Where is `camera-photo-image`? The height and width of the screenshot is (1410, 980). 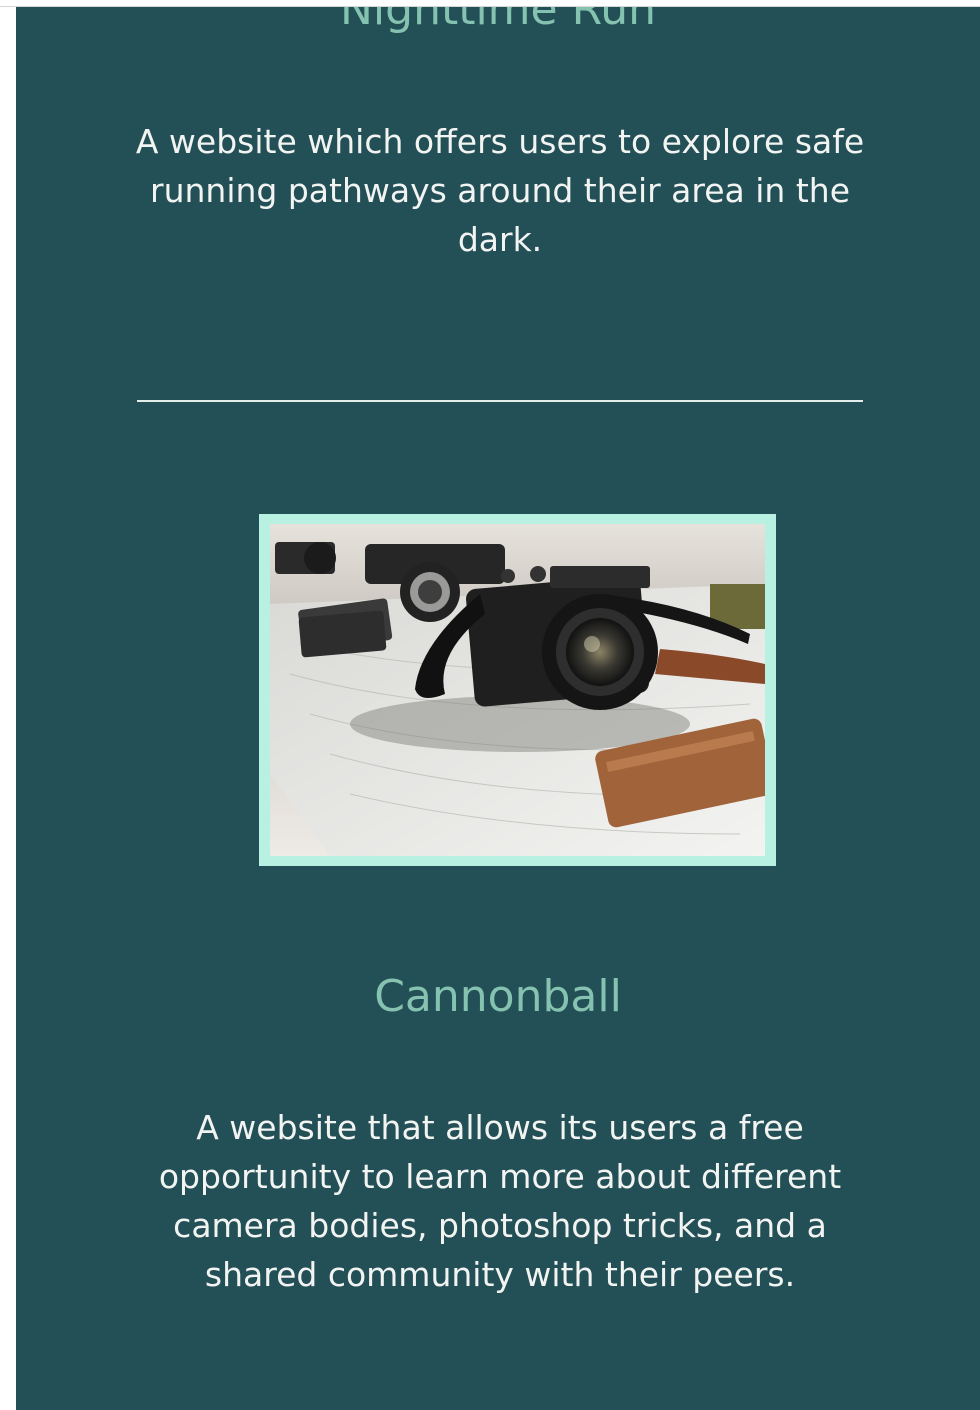 camera-photo-image is located at coordinates (517, 690).